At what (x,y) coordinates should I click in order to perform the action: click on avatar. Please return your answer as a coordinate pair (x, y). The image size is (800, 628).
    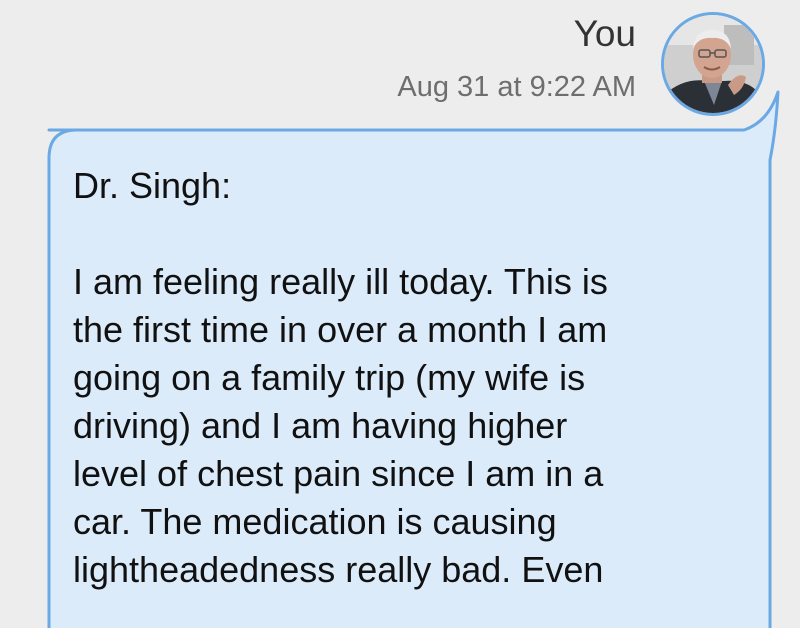
    Looking at the image, I should click on (713, 64).